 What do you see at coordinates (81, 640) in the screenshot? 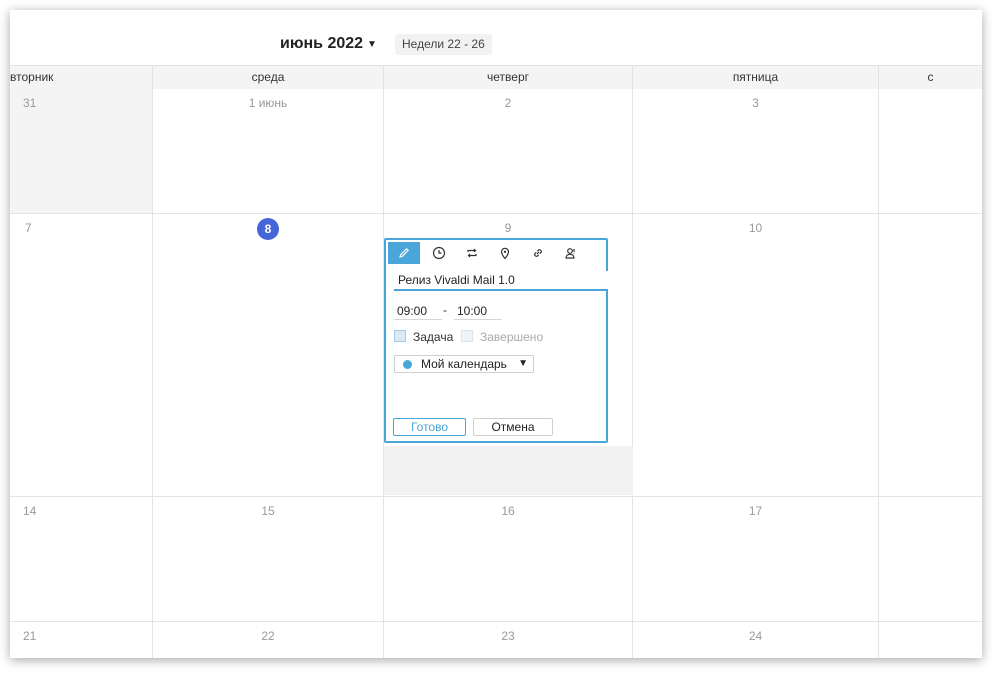
I see `day-cell: 21` at bounding box center [81, 640].